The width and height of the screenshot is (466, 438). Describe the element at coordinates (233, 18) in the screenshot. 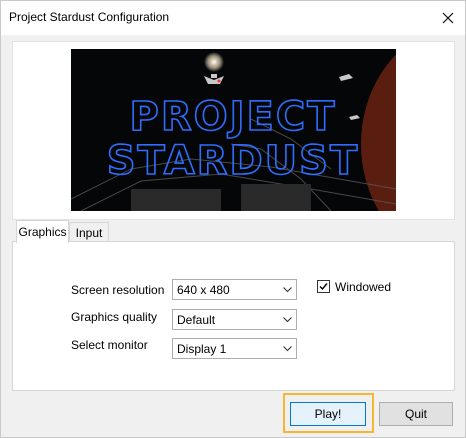

I see `title-bar: Project Stardust Configuration` at that location.